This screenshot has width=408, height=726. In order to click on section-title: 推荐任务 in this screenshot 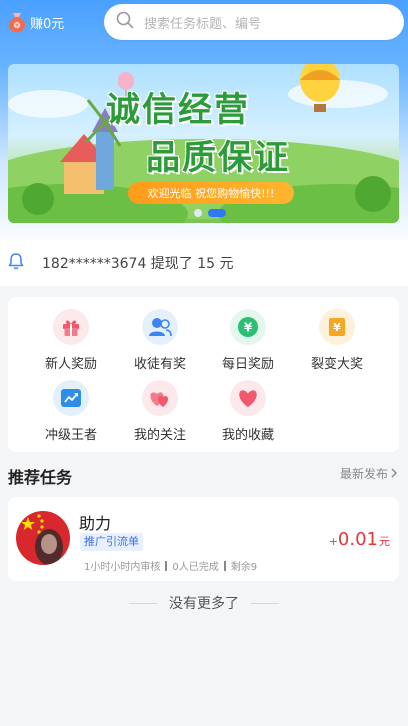, I will do `click(40, 477)`.